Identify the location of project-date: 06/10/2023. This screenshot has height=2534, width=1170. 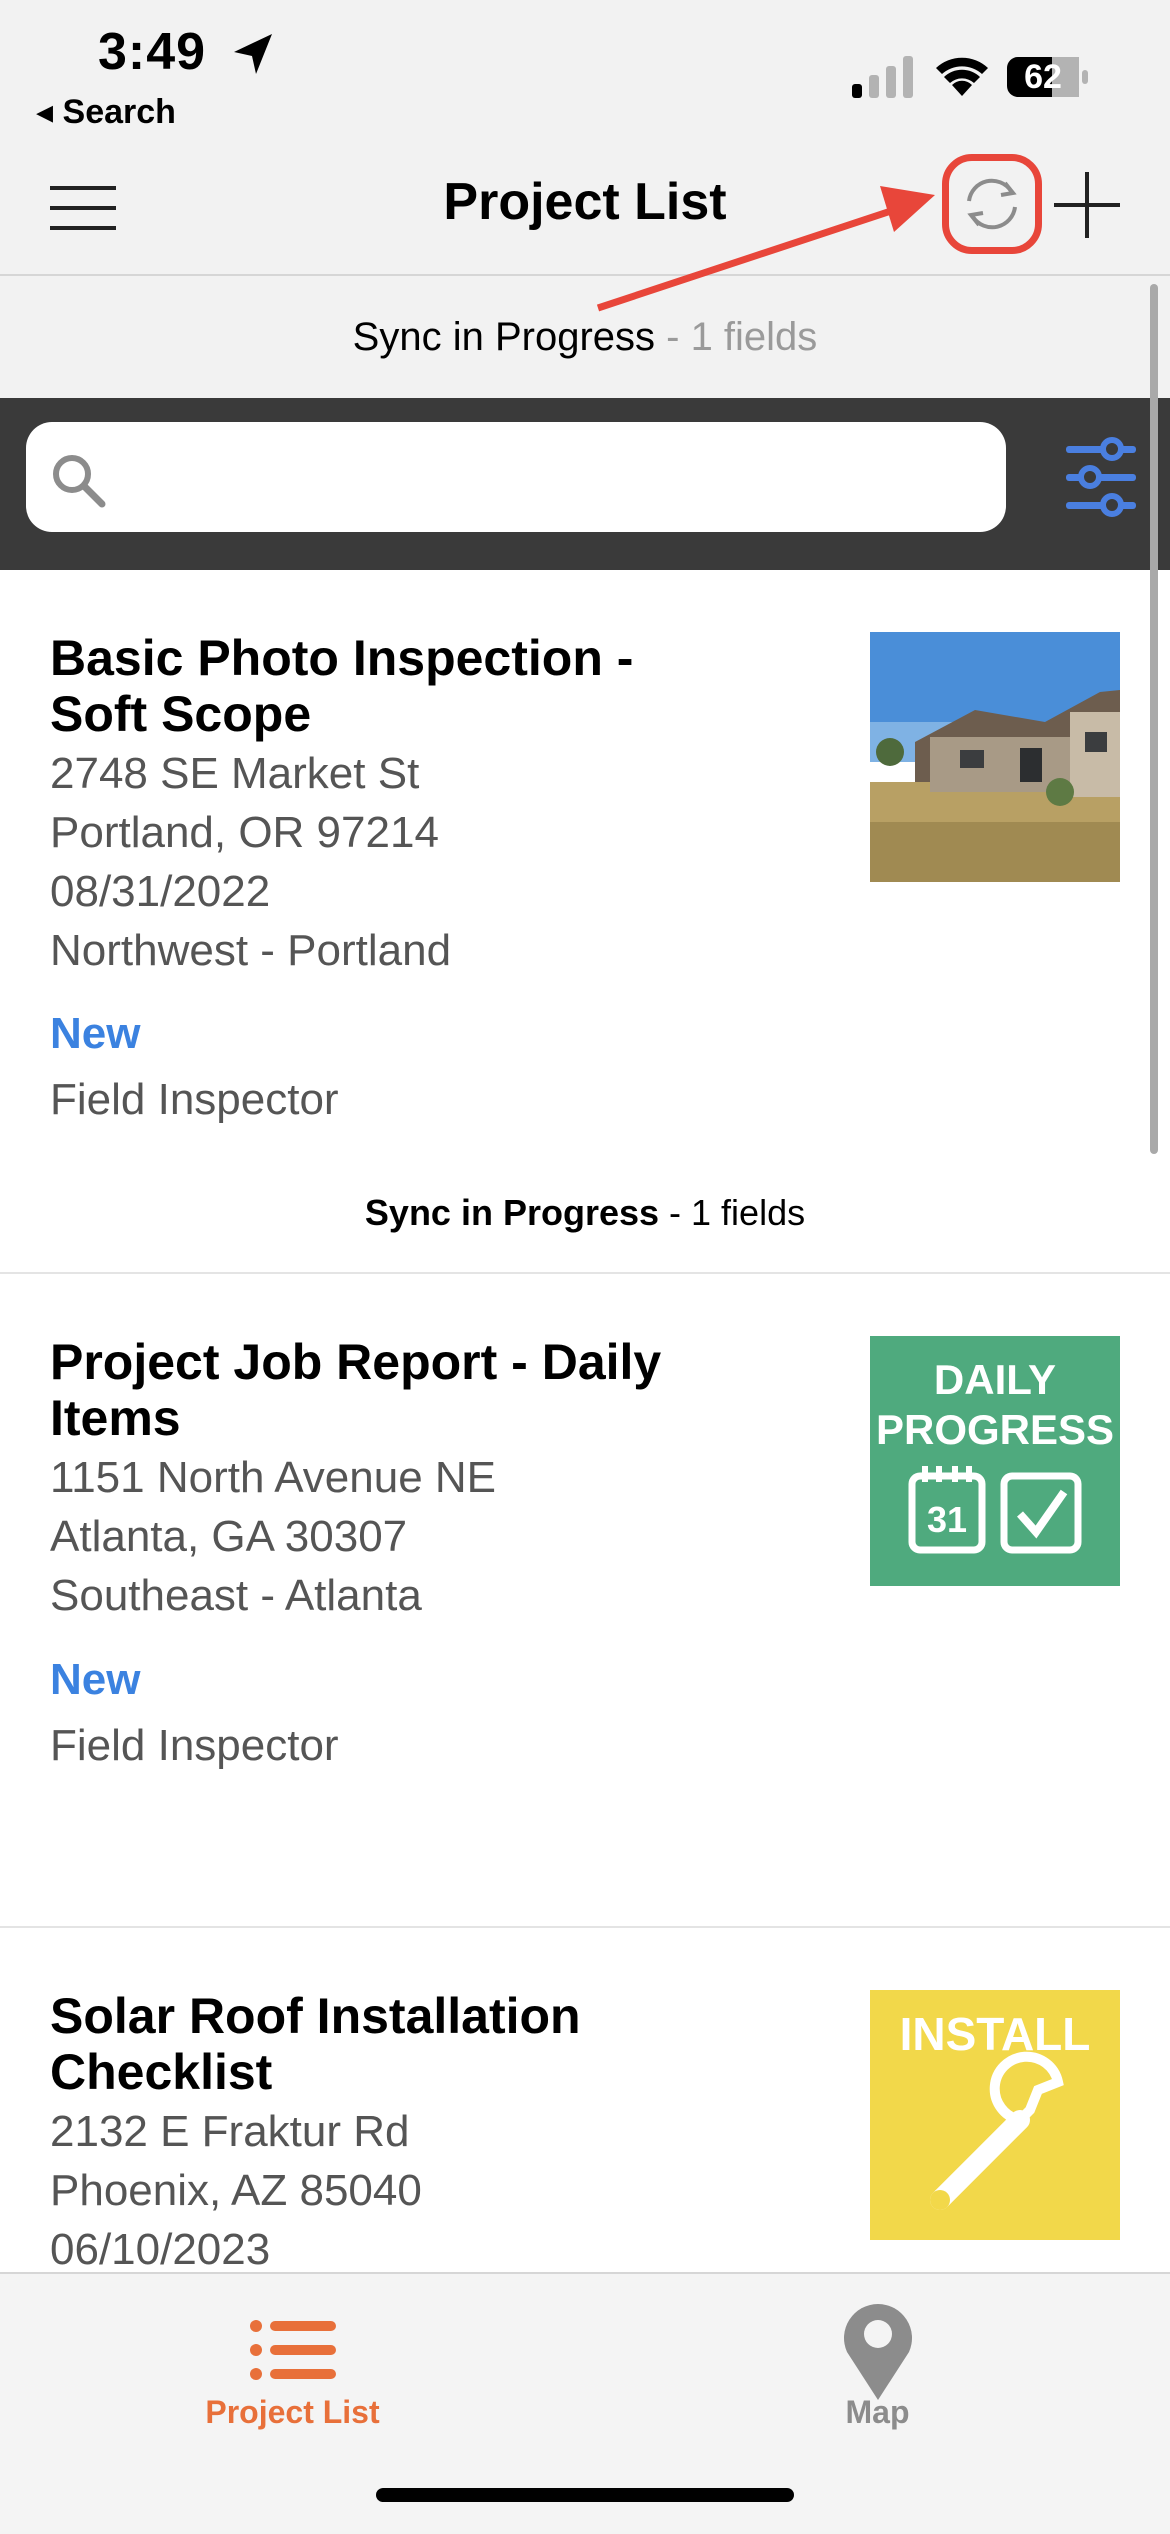
(160, 2248).